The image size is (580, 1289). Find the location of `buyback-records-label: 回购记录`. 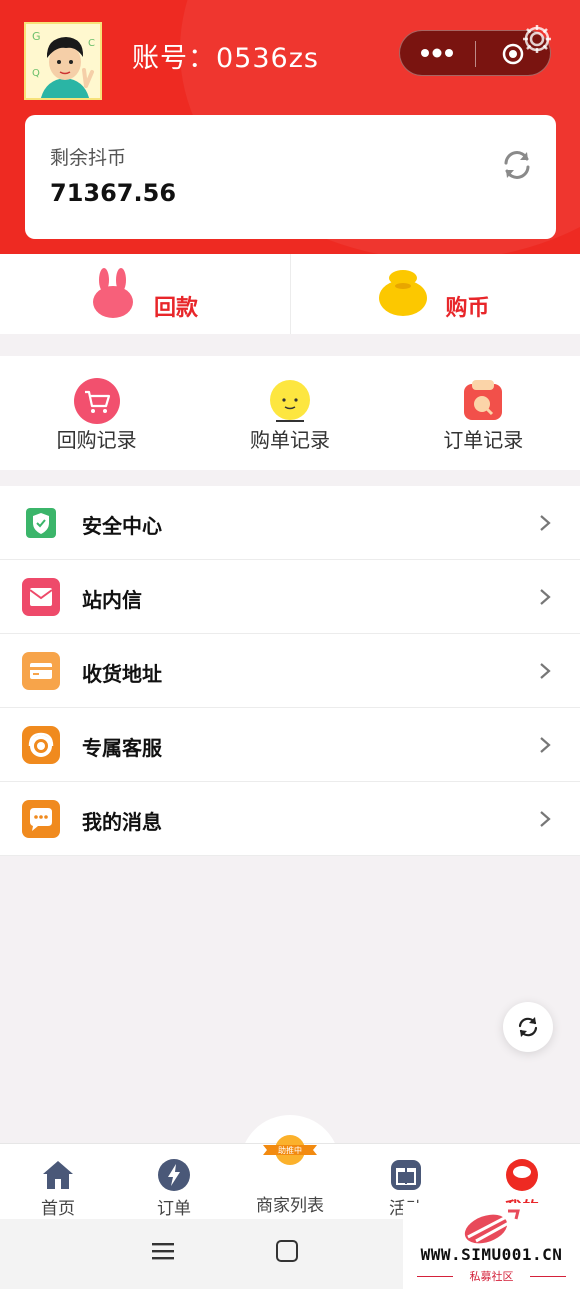

buyback-records-label: 回购记录 is located at coordinates (96, 440).